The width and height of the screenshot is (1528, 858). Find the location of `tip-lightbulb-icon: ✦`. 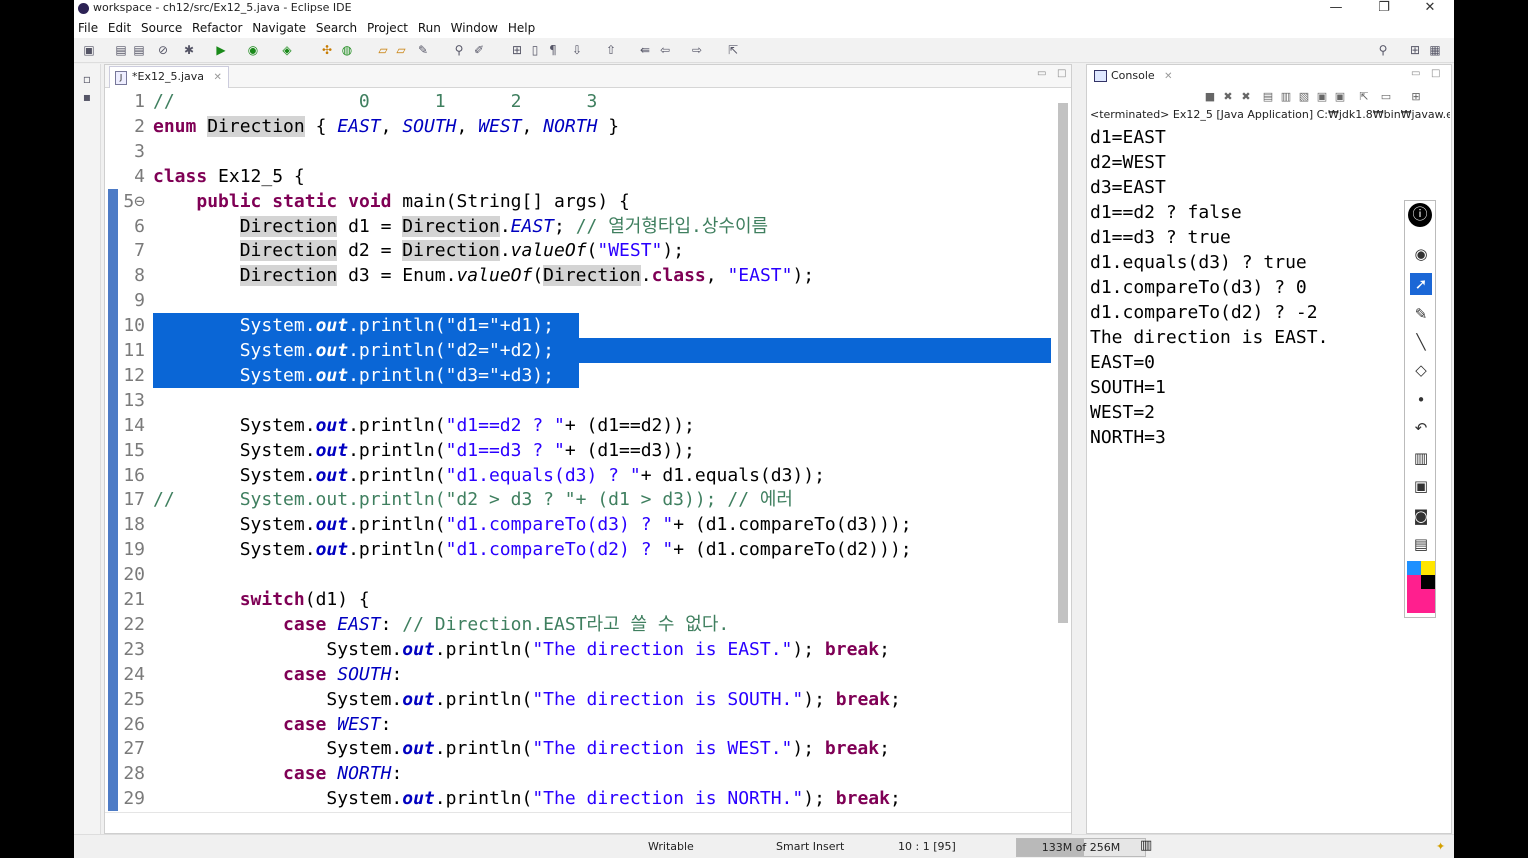

tip-lightbulb-icon: ✦ is located at coordinates (1440, 846).